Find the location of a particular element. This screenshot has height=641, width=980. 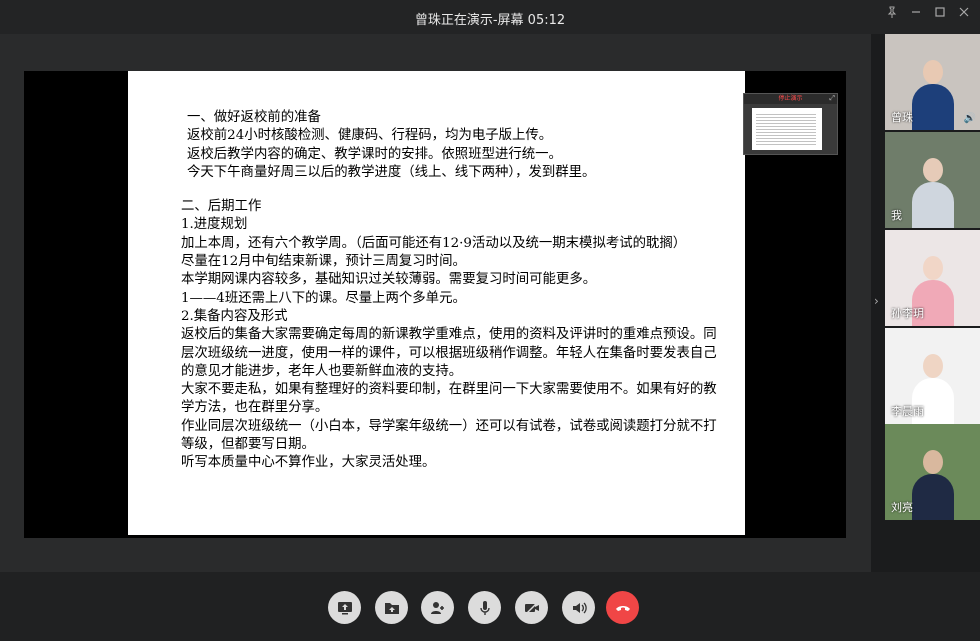

document-line: 本学期网课内容较多，基础知识过关较薄弱。需要复习时间可能更多。 is located at coordinates (389, 280).